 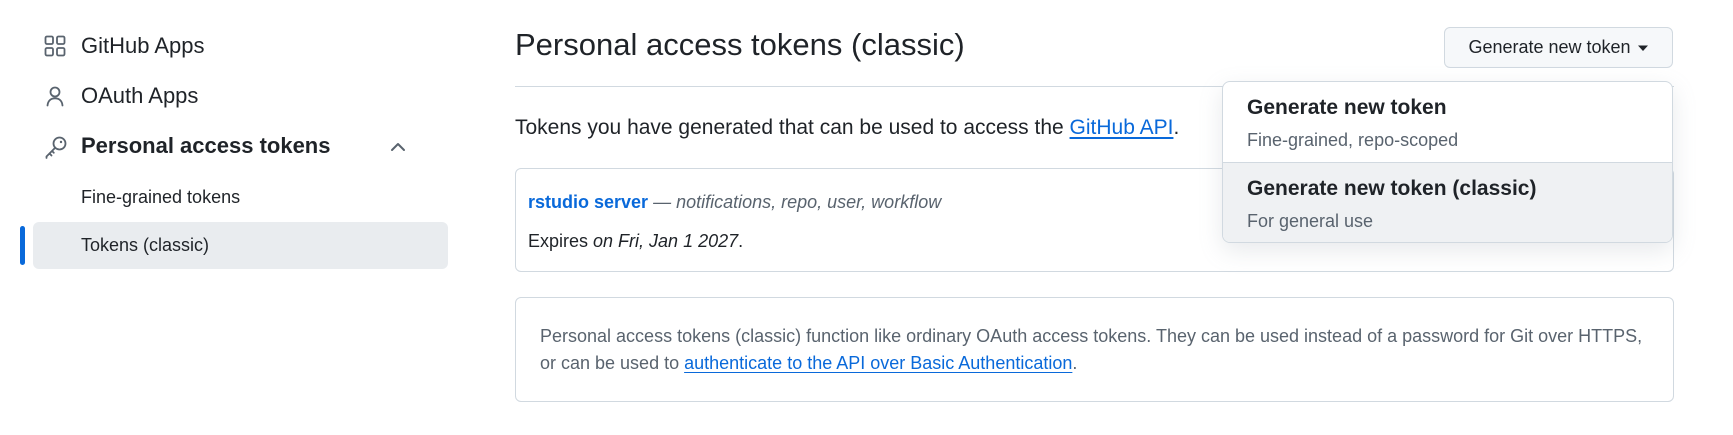 What do you see at coordinates (206, 145) in the screenshot?
I see `sidebar-item-label: Personal access tokens` at bounding box center [206, 145].